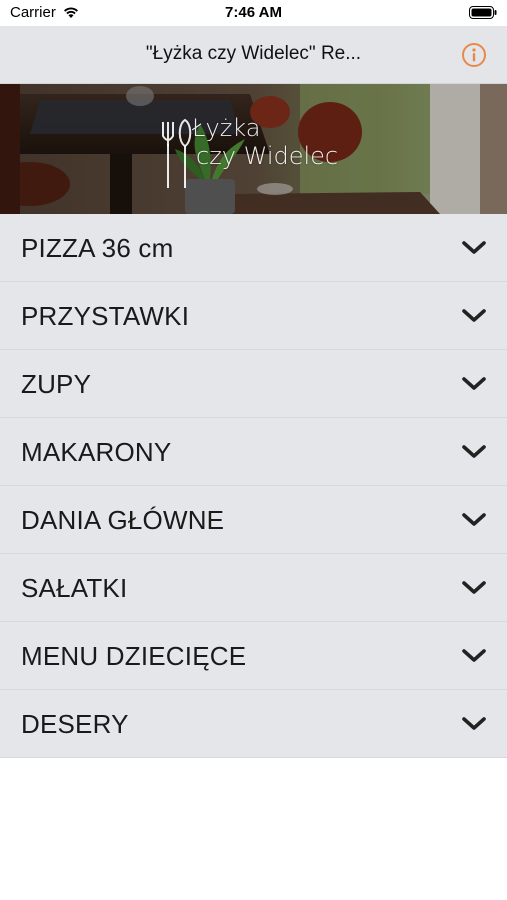 Image resolution: width=507 pixels, height=900 pixels. Describe the element at coordinates (134, 656) in the screenshot. I see `menu-category-label: MENU DZIECIĘCE` at that location.